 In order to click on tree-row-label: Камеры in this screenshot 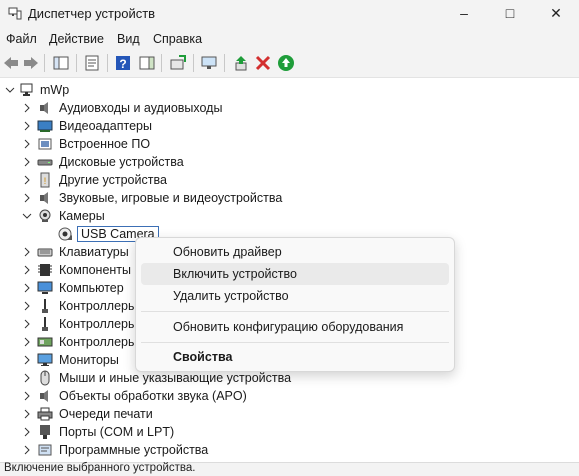, I will do `click(82, 216)`.